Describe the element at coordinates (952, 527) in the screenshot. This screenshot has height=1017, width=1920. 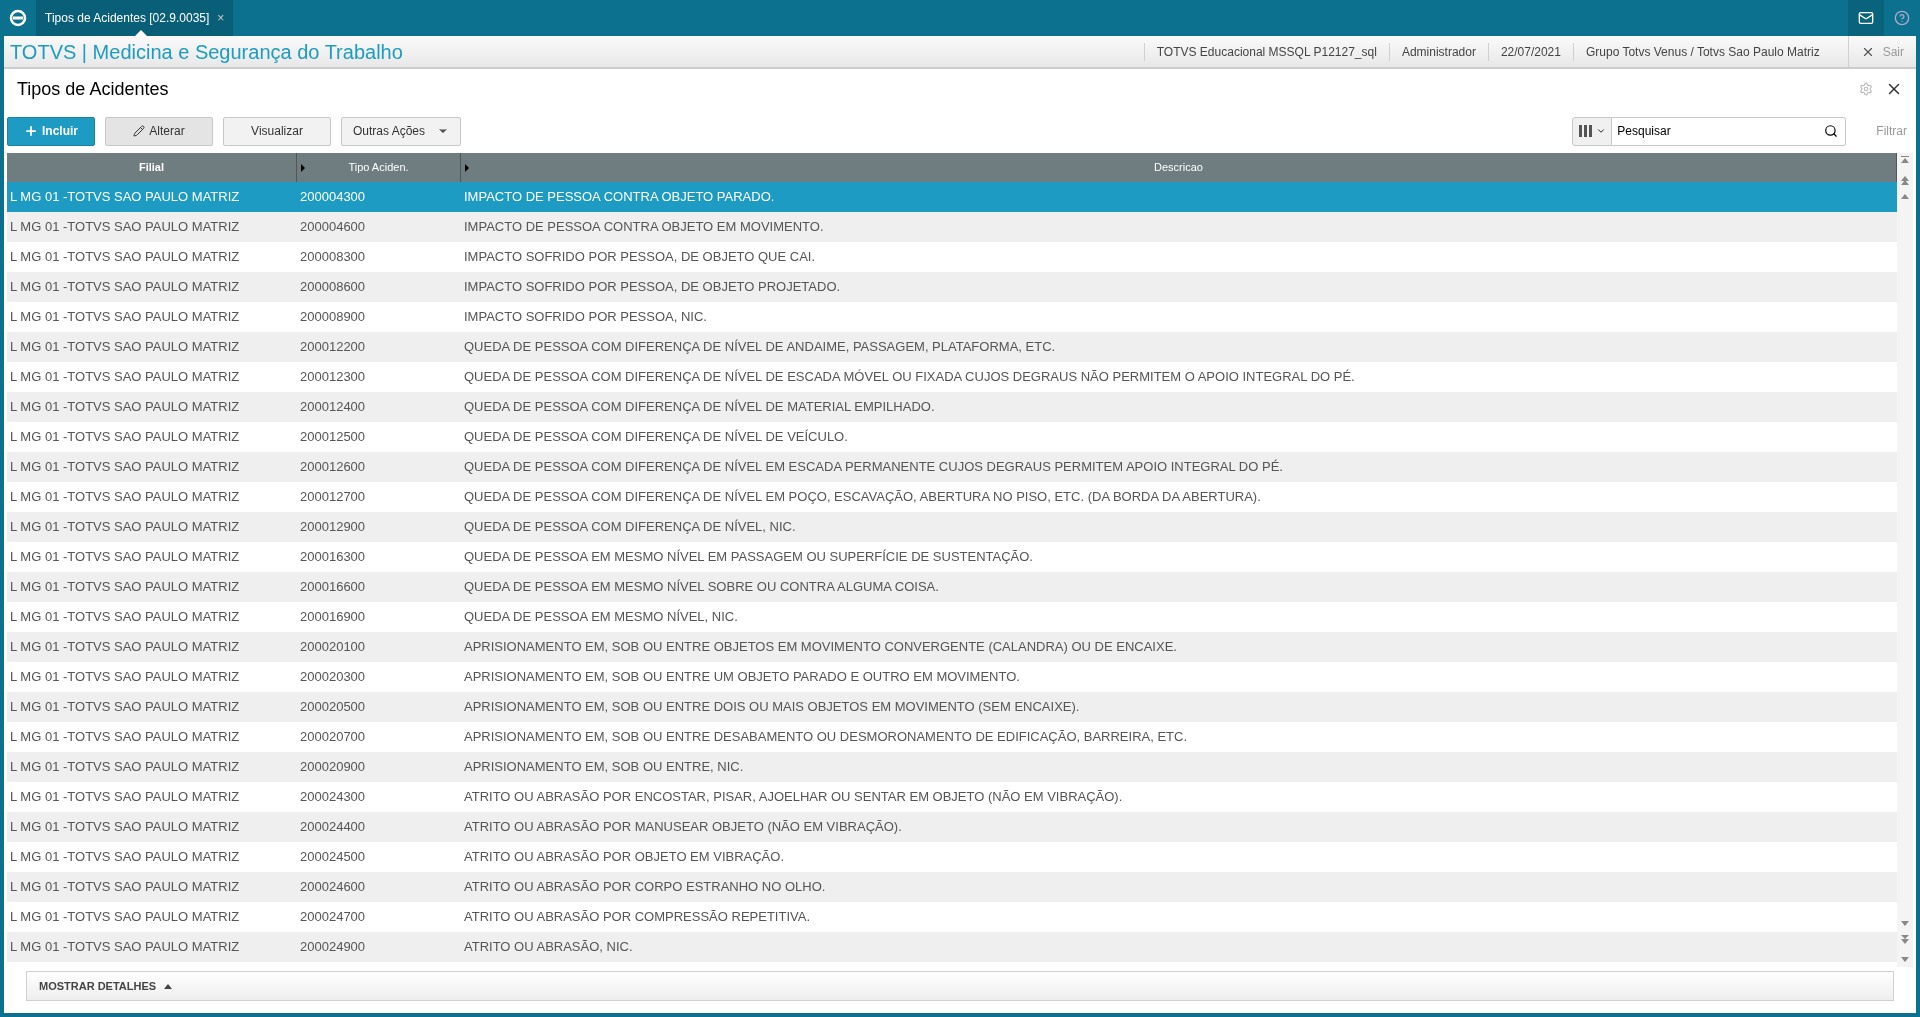
I see `table-row: L MG 01 -TOTVS SAO PAULO MATRIZ 200012900 QUEDA DE PESSOA COM DIFERENÇA DE NÍVEL, NIC.` at that location.